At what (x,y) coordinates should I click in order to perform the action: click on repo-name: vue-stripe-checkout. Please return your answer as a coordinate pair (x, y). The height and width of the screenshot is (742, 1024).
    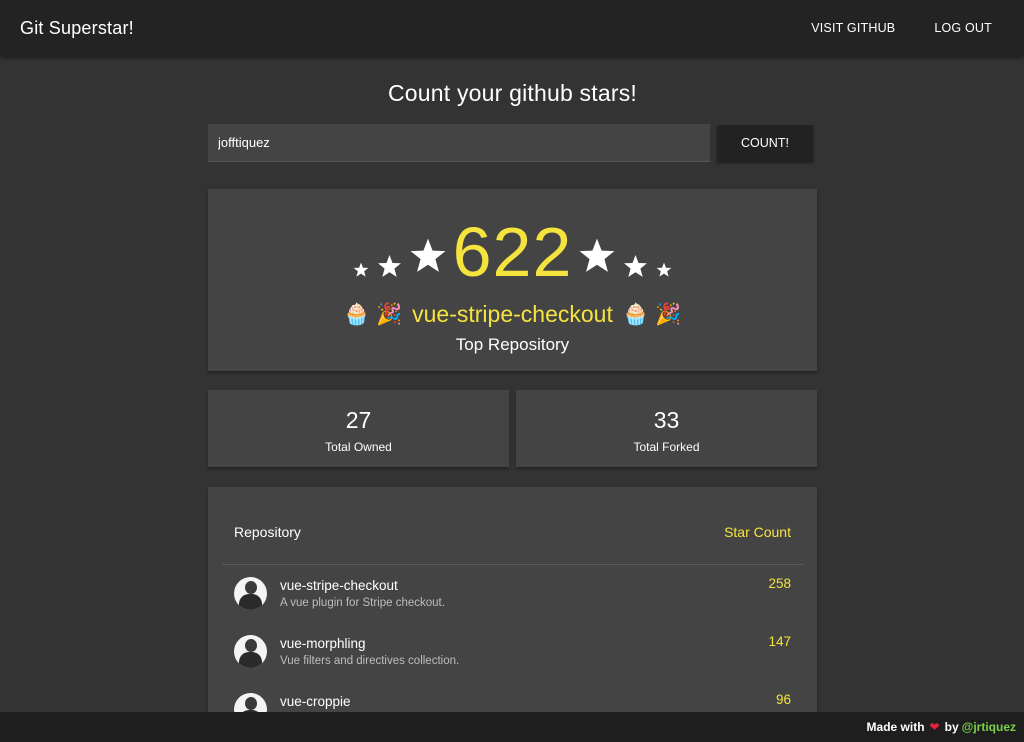
    Looking at the image, I should click on (362, 585).